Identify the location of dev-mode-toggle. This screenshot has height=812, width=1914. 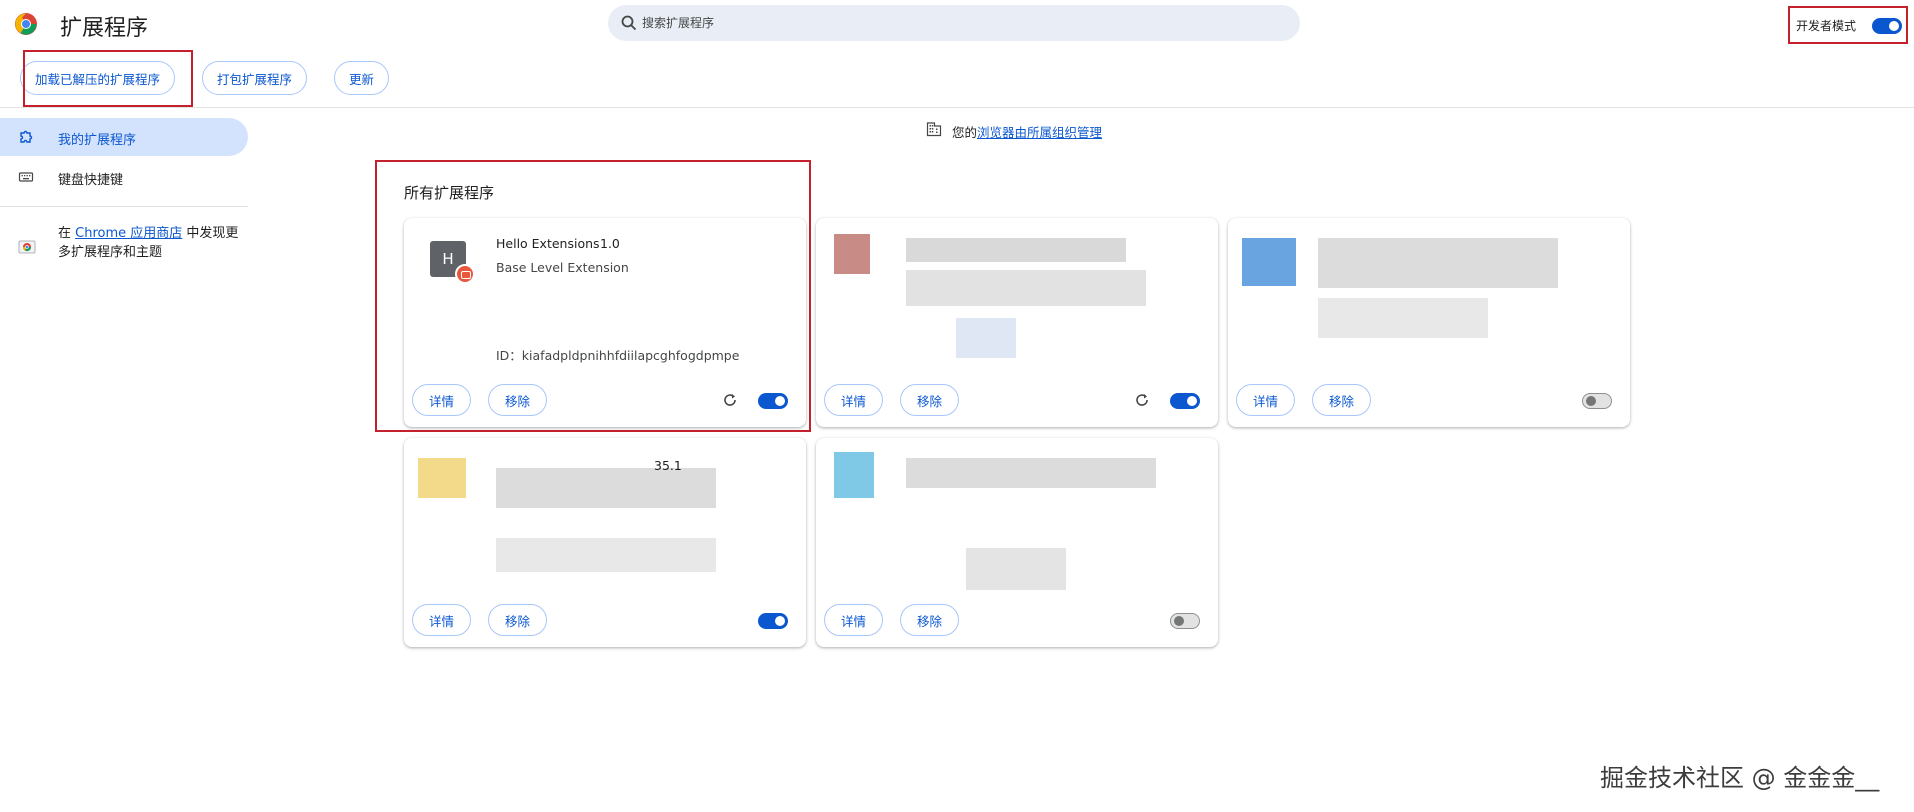
(1887, 26).